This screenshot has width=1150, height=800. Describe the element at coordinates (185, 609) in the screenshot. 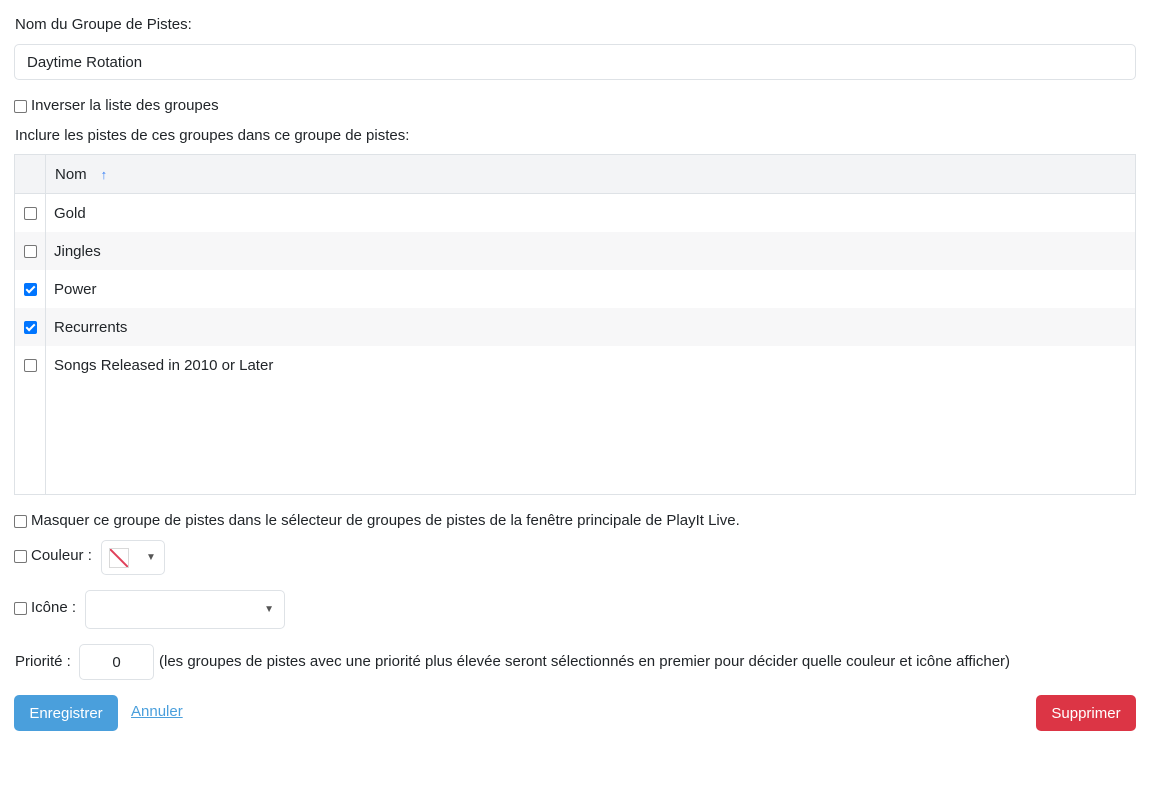

I see `icon-select: ▼` at that location.